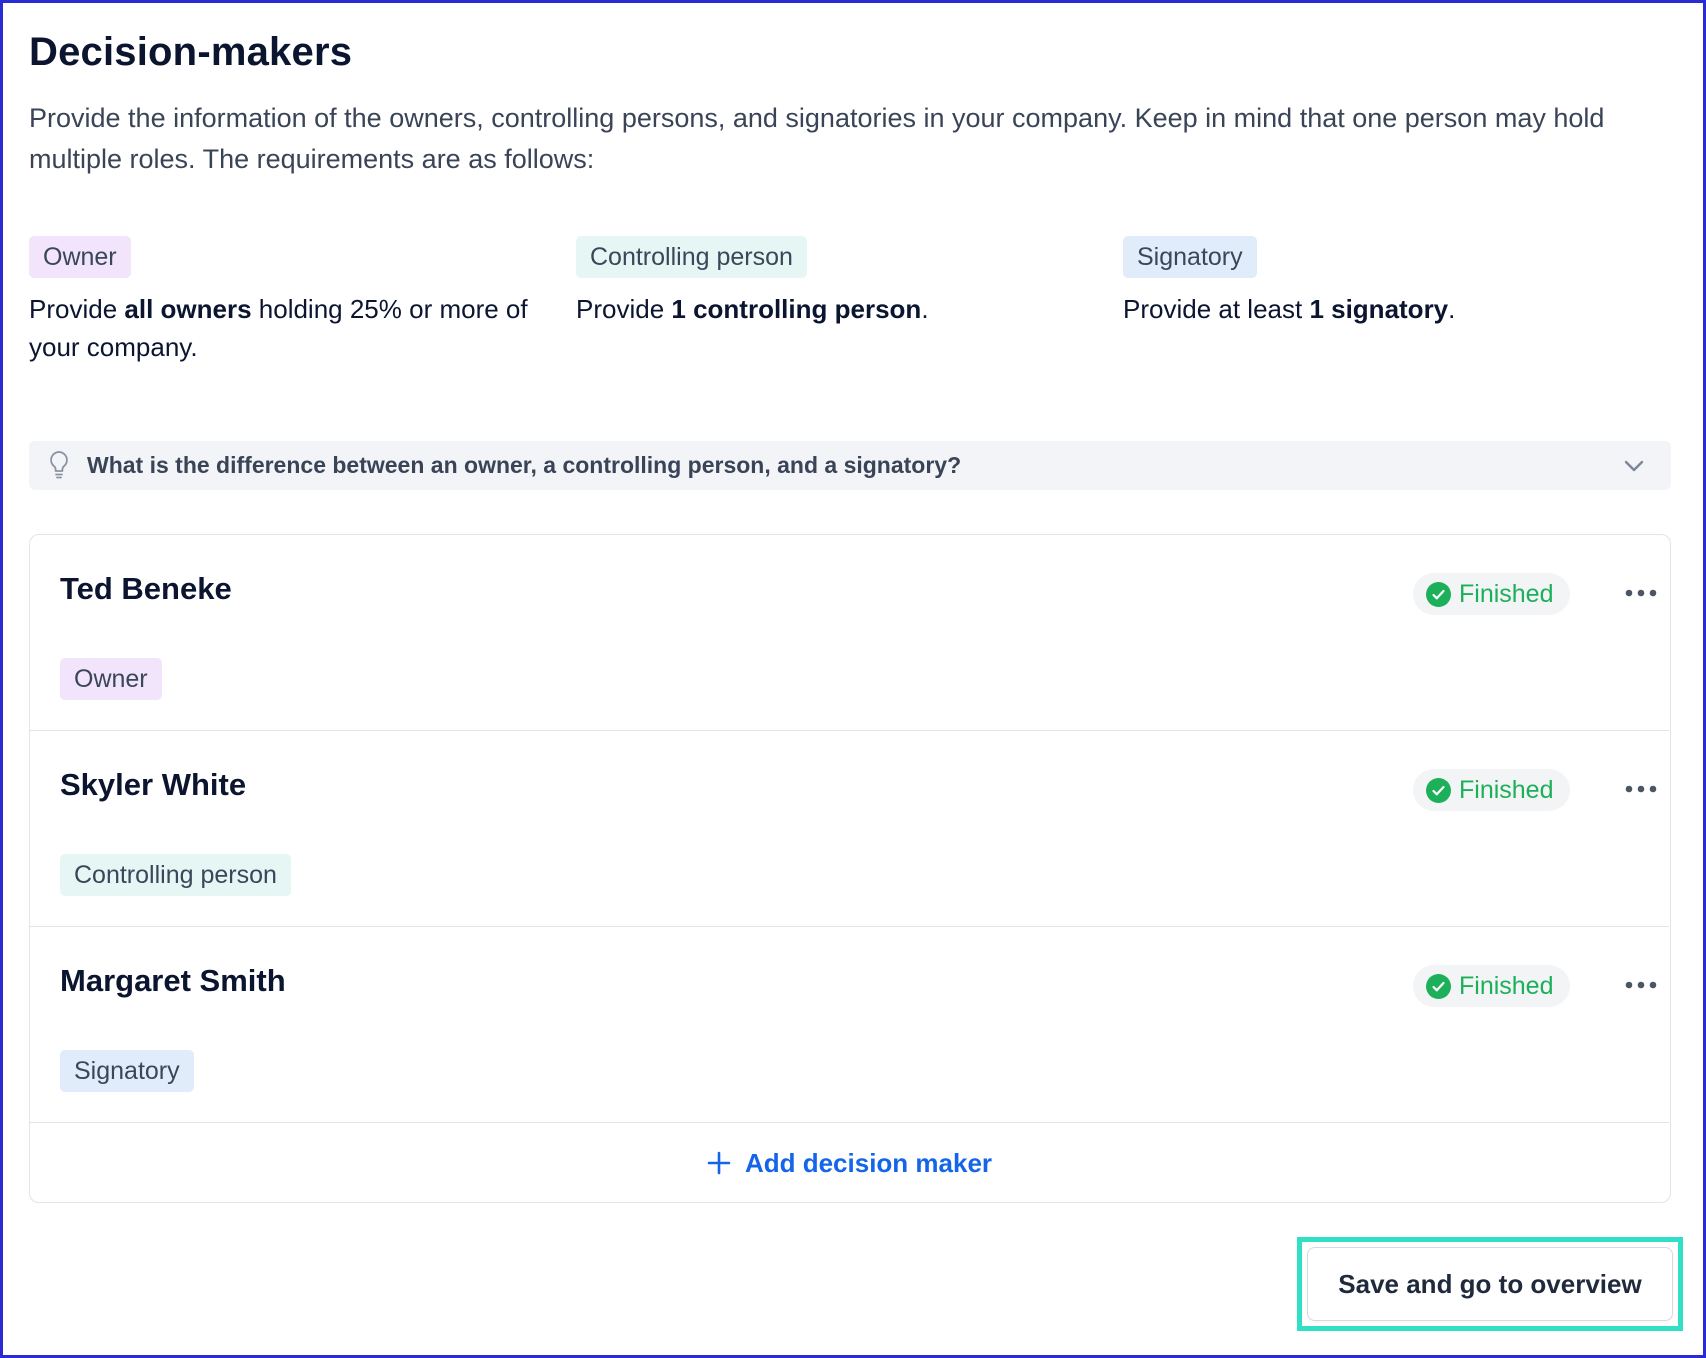 This screenshot has height=1358, width=1706. I want to click on signatory-badge: Signatory, so click(1190, 257).